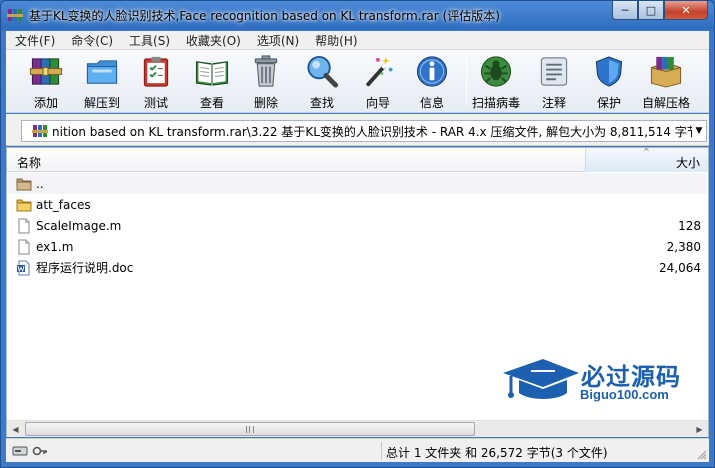 The width and height of the screenshot is (715, 468). I want to click on file-name: att_faces, so click(63, 204).